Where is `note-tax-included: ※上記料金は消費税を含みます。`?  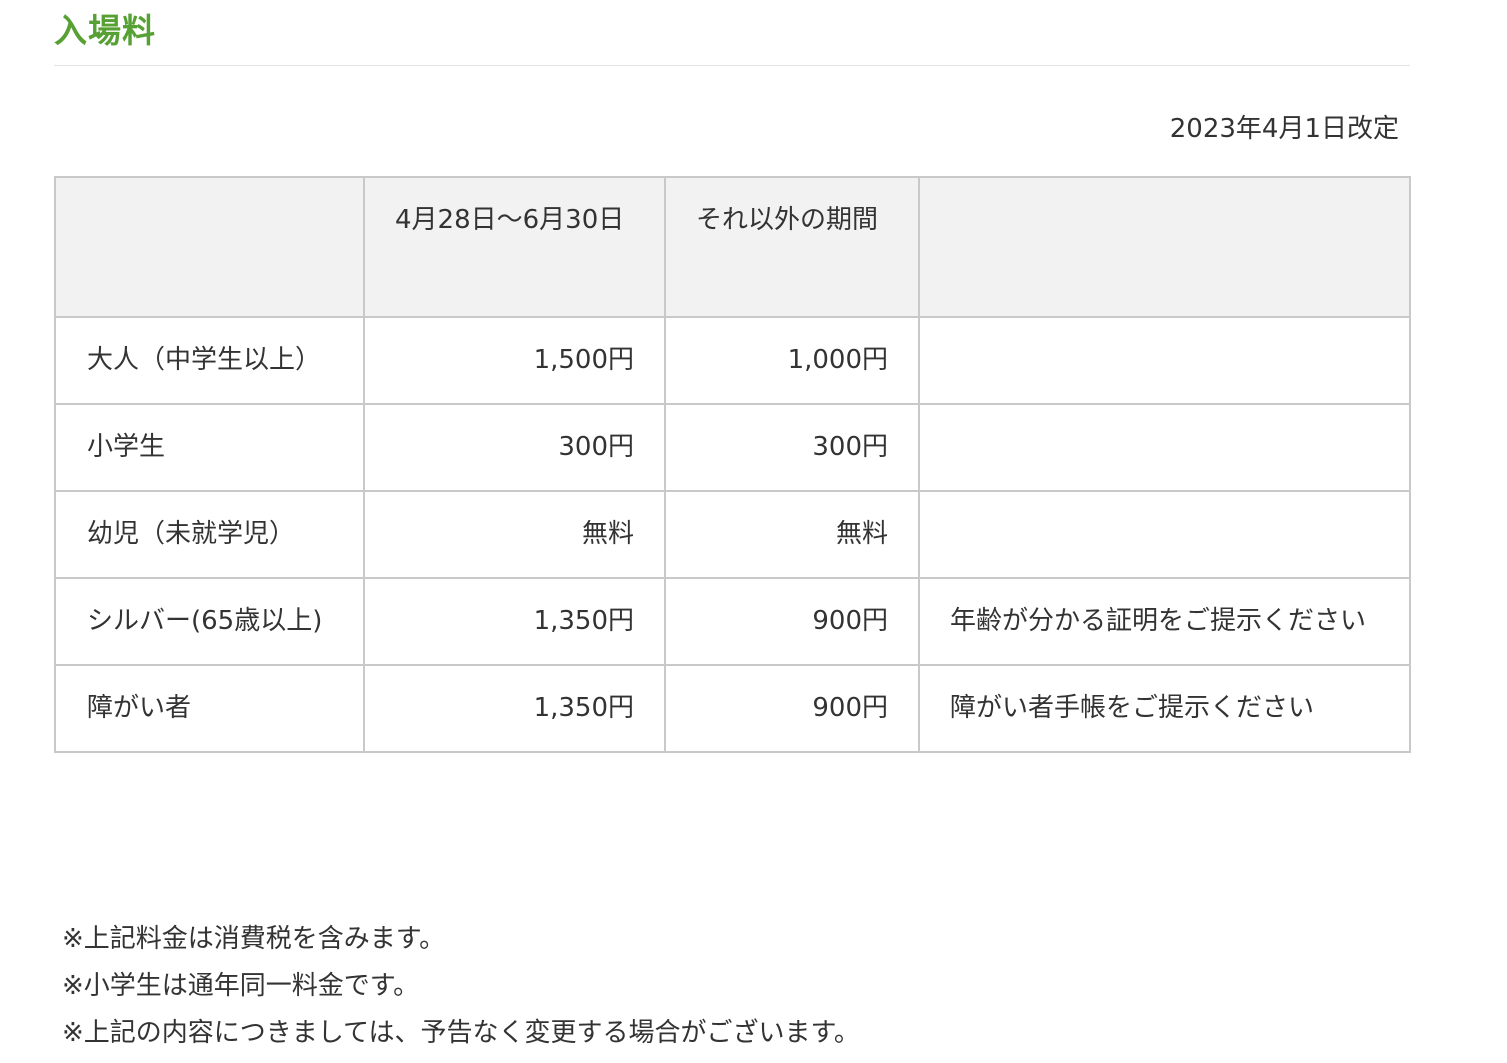
note-tax-included: ※上記料金は消費税を含みます。 is located at coordinates (254, 939).